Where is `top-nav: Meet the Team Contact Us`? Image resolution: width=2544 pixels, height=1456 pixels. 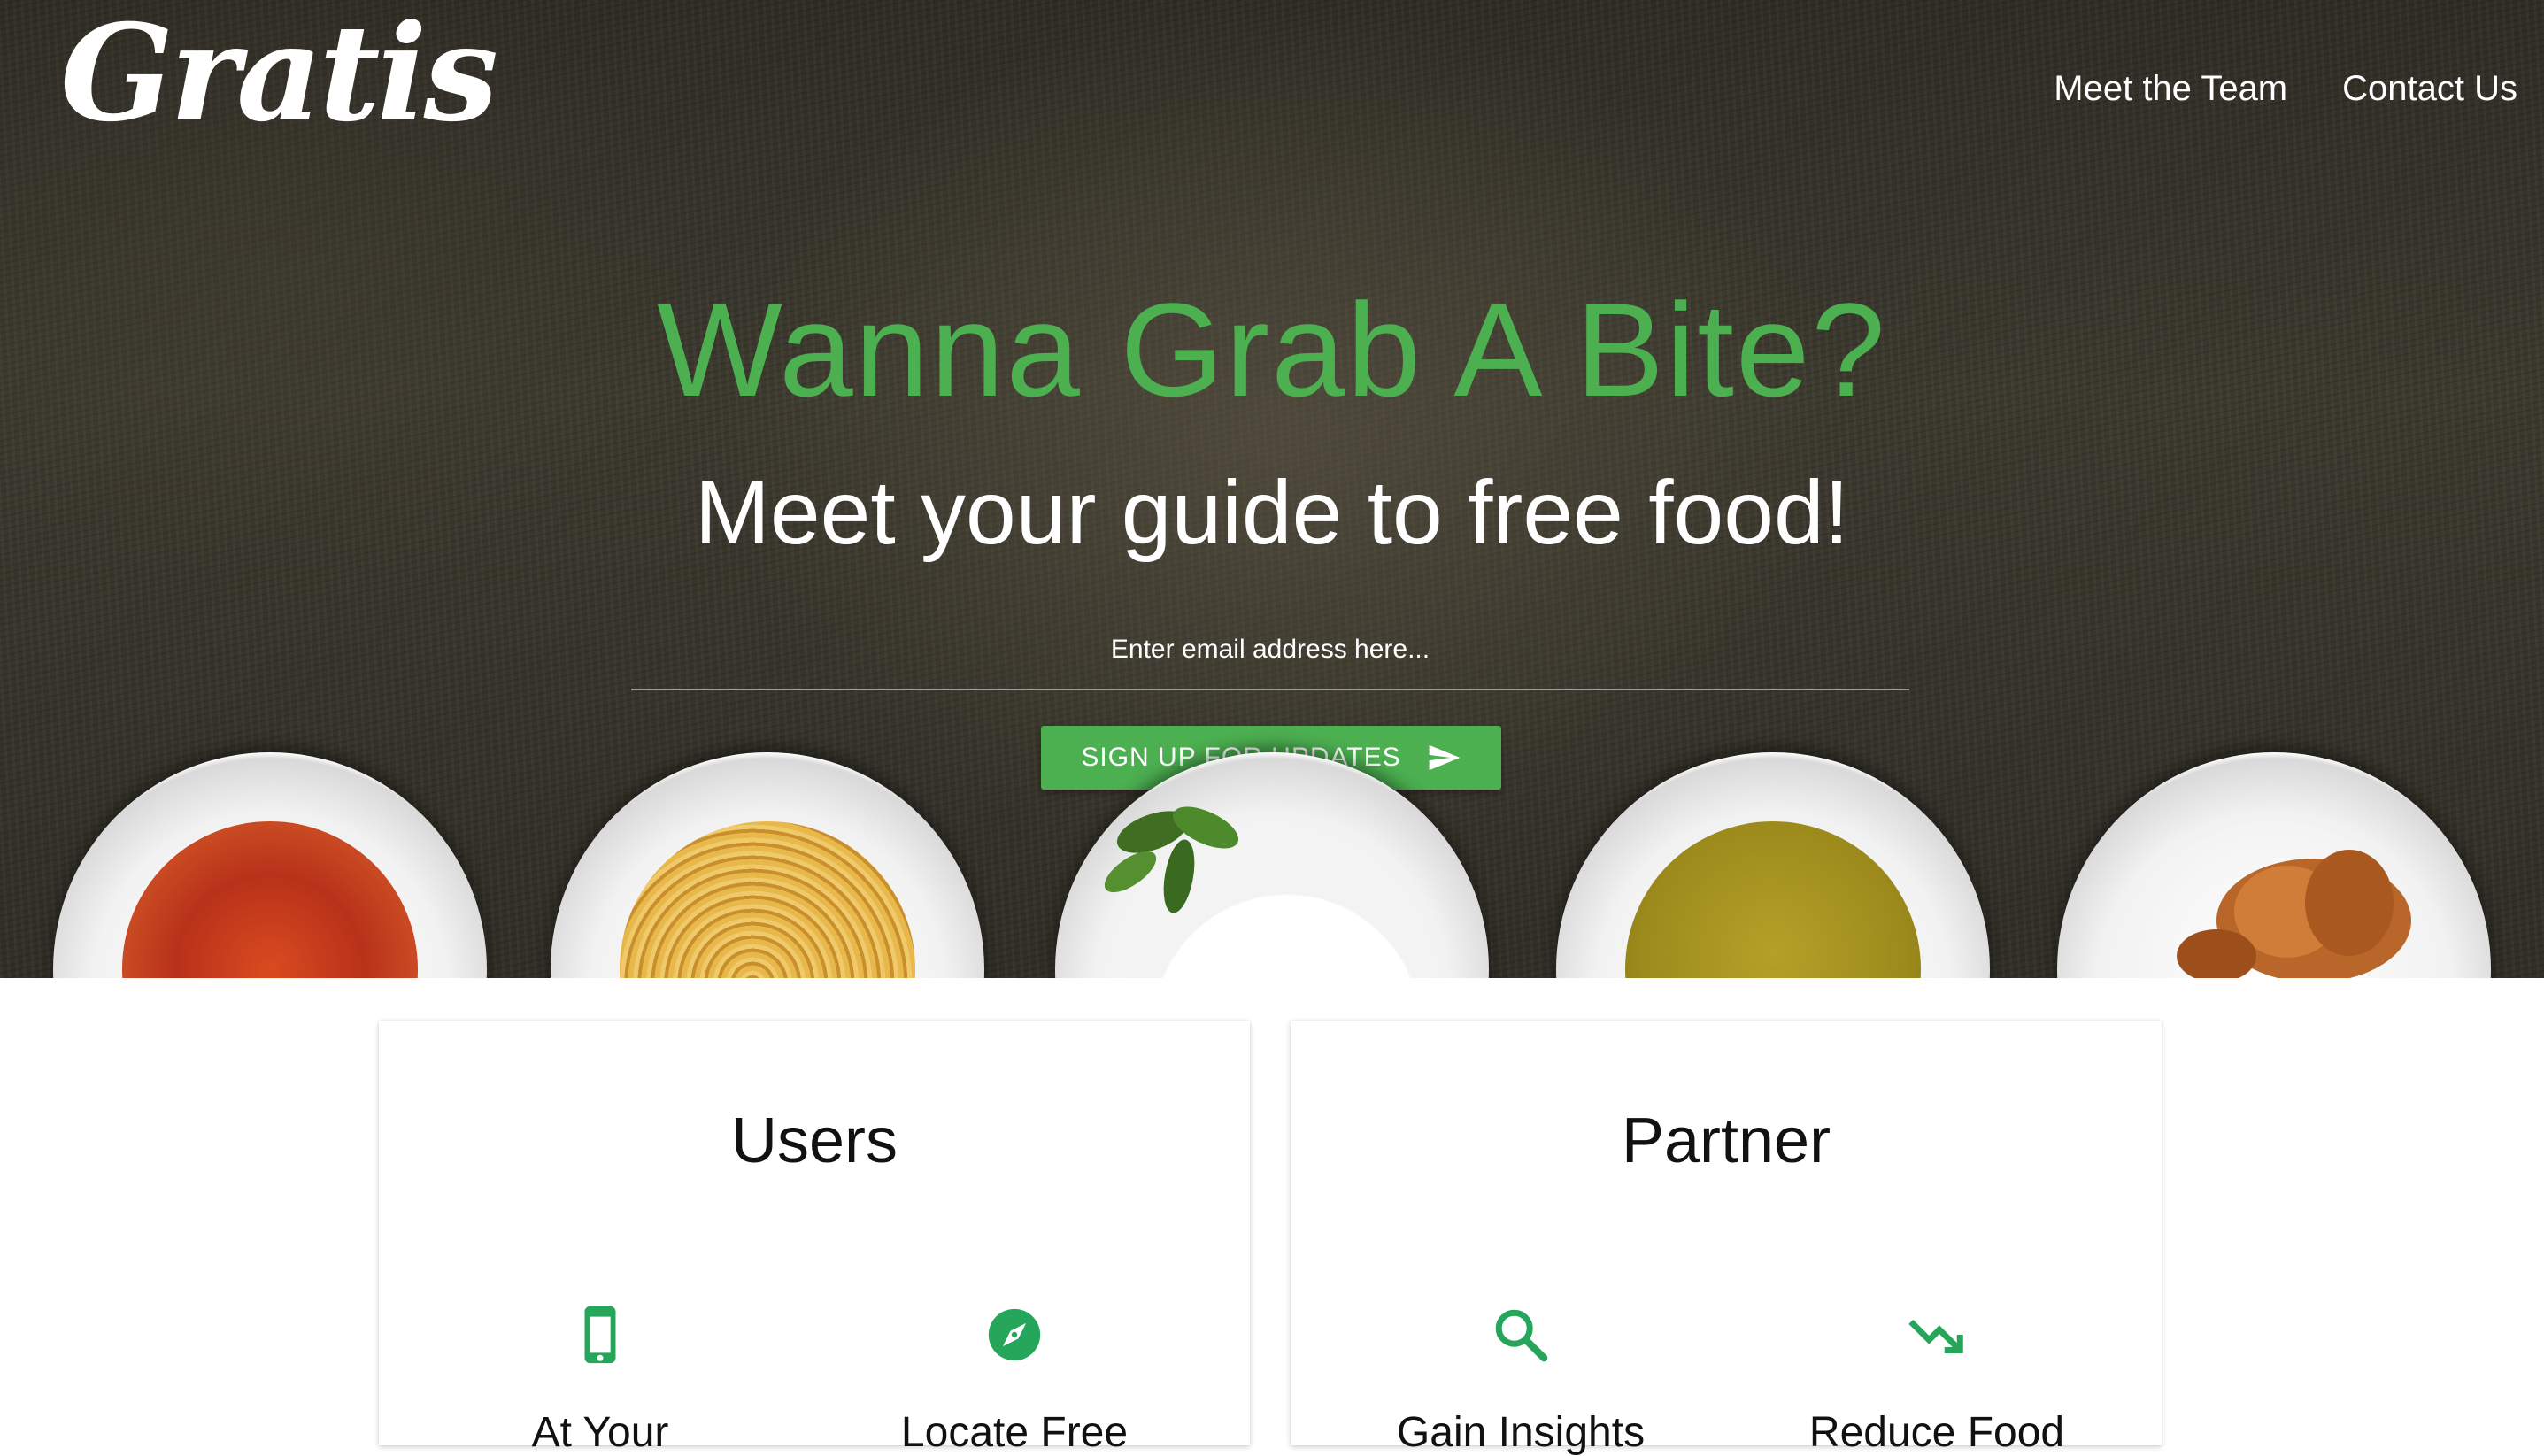 top-nav: Meet the Team Contact Us is located at coordinates (2286, 89).